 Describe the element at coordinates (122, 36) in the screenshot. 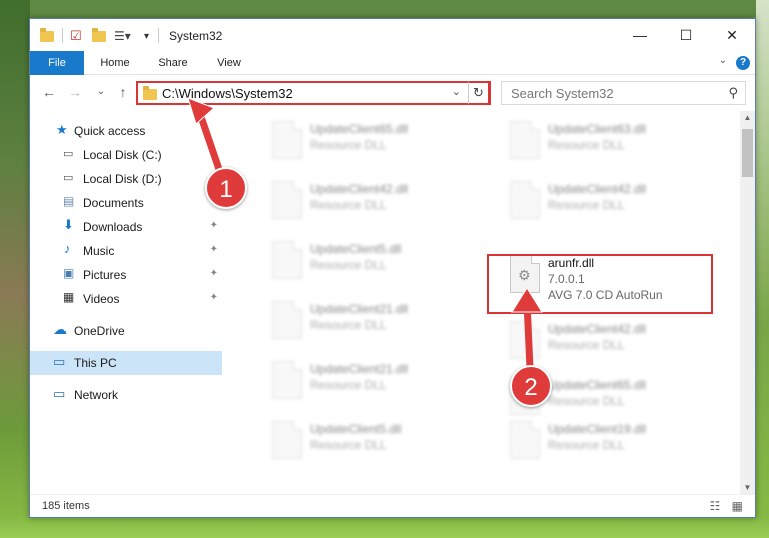

I see `customize-toolbar-icon: ☰▾` at that location.